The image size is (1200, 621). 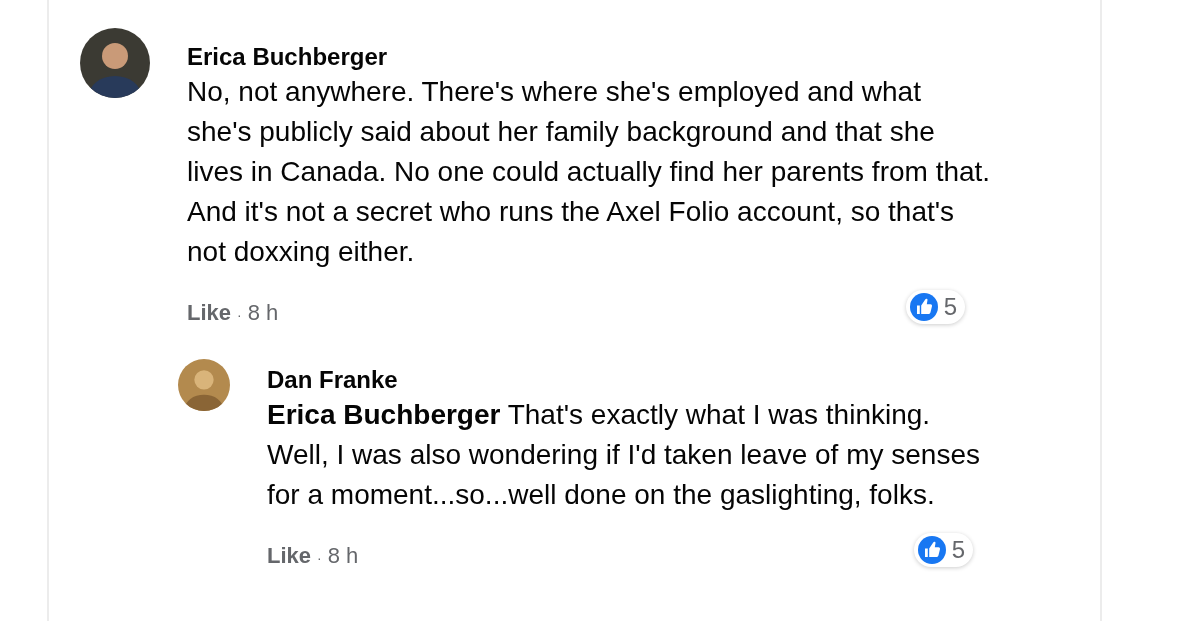 I want to click on avatar, so click(x=204, y=385).